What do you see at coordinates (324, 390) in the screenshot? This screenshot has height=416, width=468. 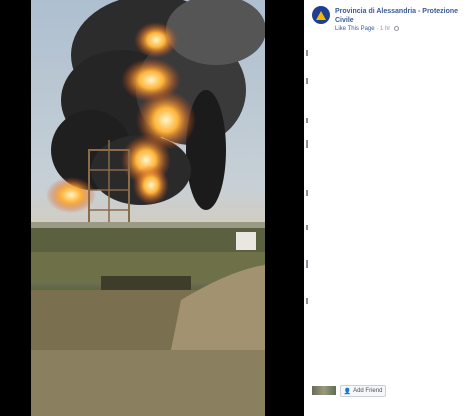 I see `tagged-person-thumbnail` at bounding box center [324, 390].